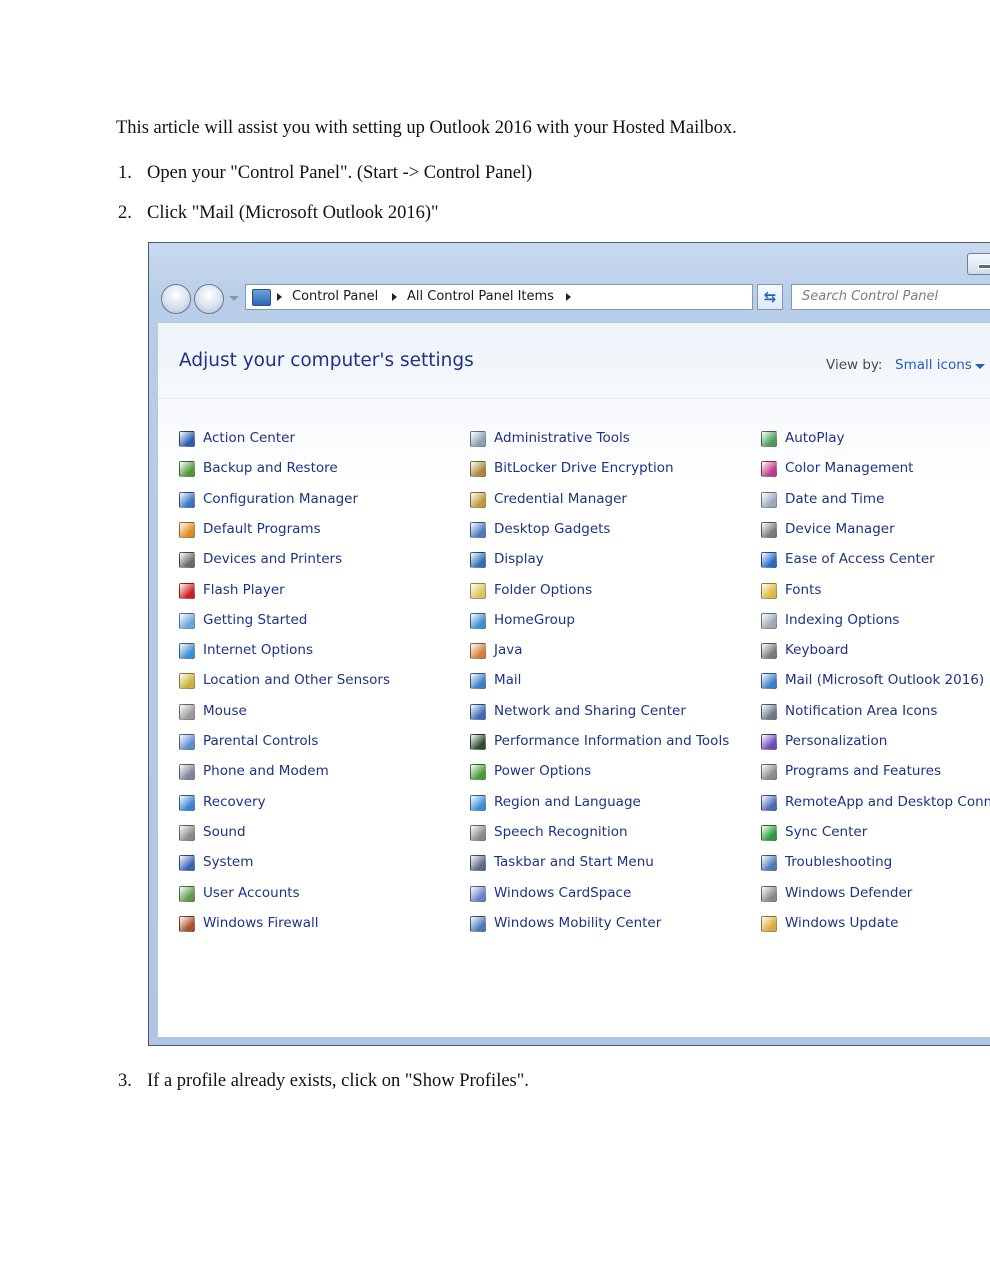  I want to click on control-panel-item-label: Windows Mobility Center, so click(578, 923).